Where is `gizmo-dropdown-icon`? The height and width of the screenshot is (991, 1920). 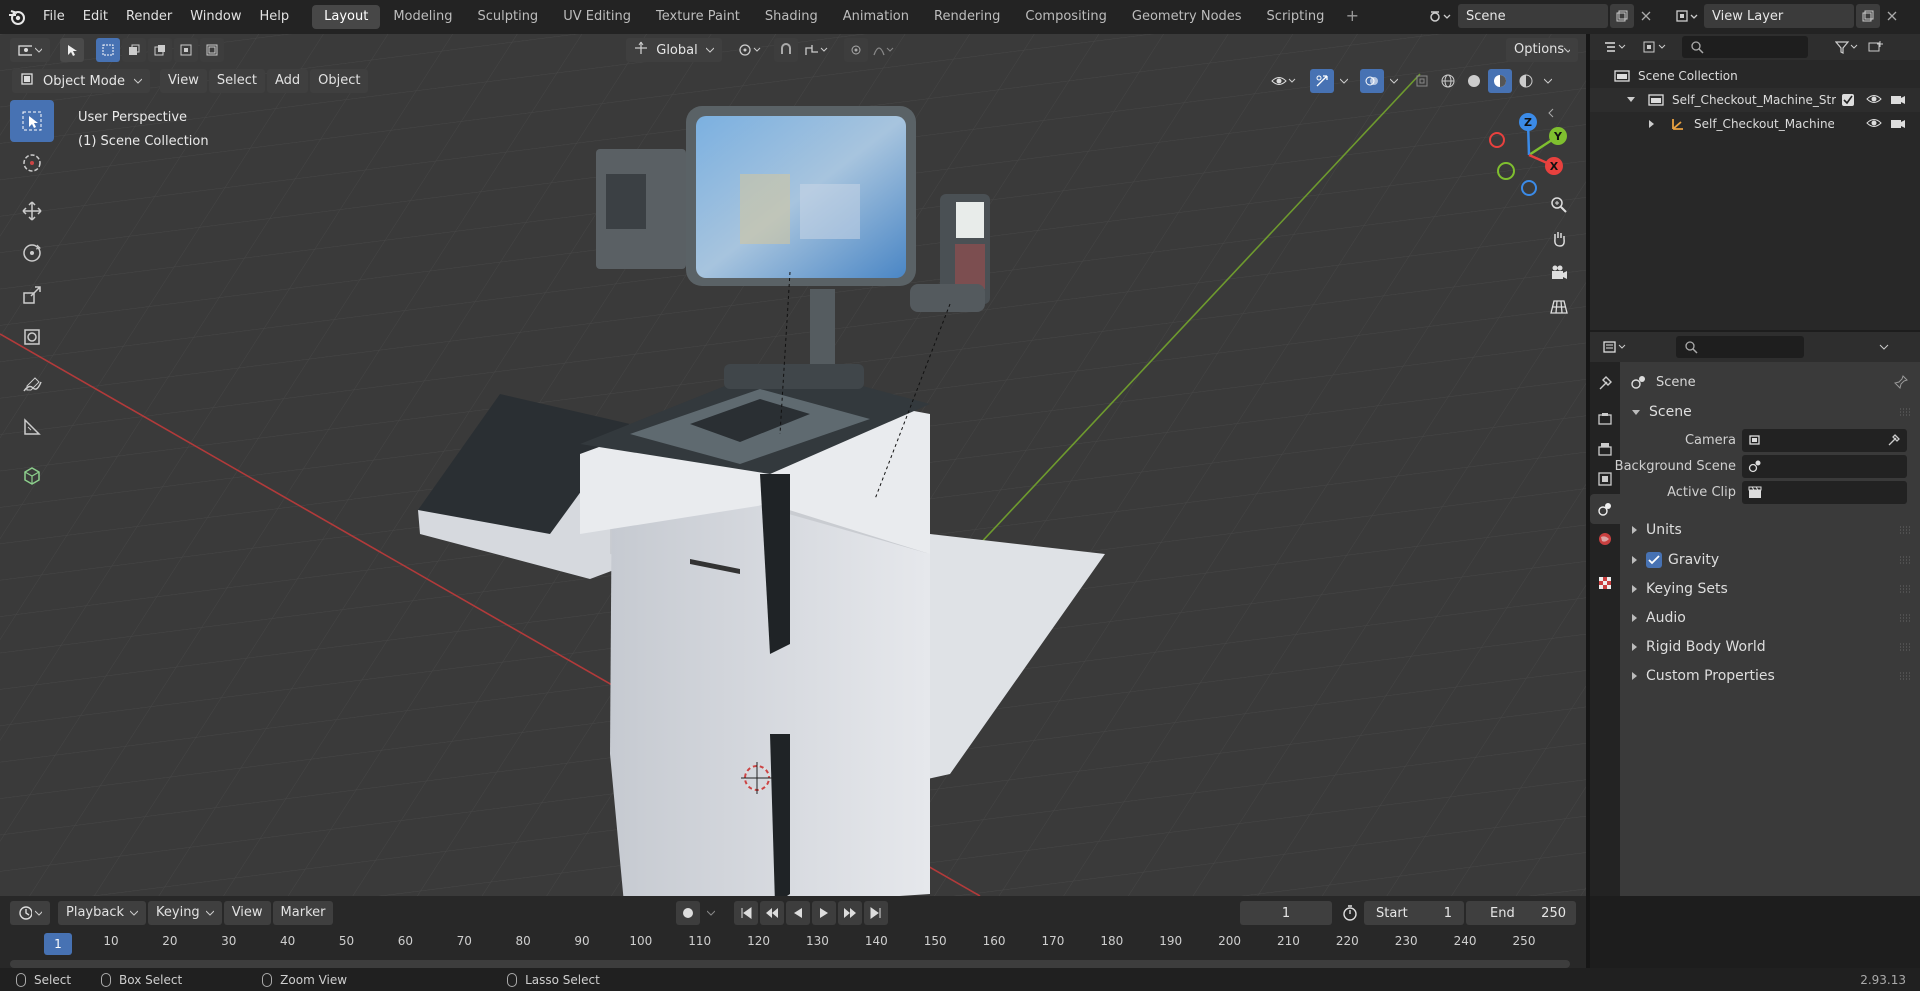
gizmo-dropdown-icon is located at coordinates (1344, 81).